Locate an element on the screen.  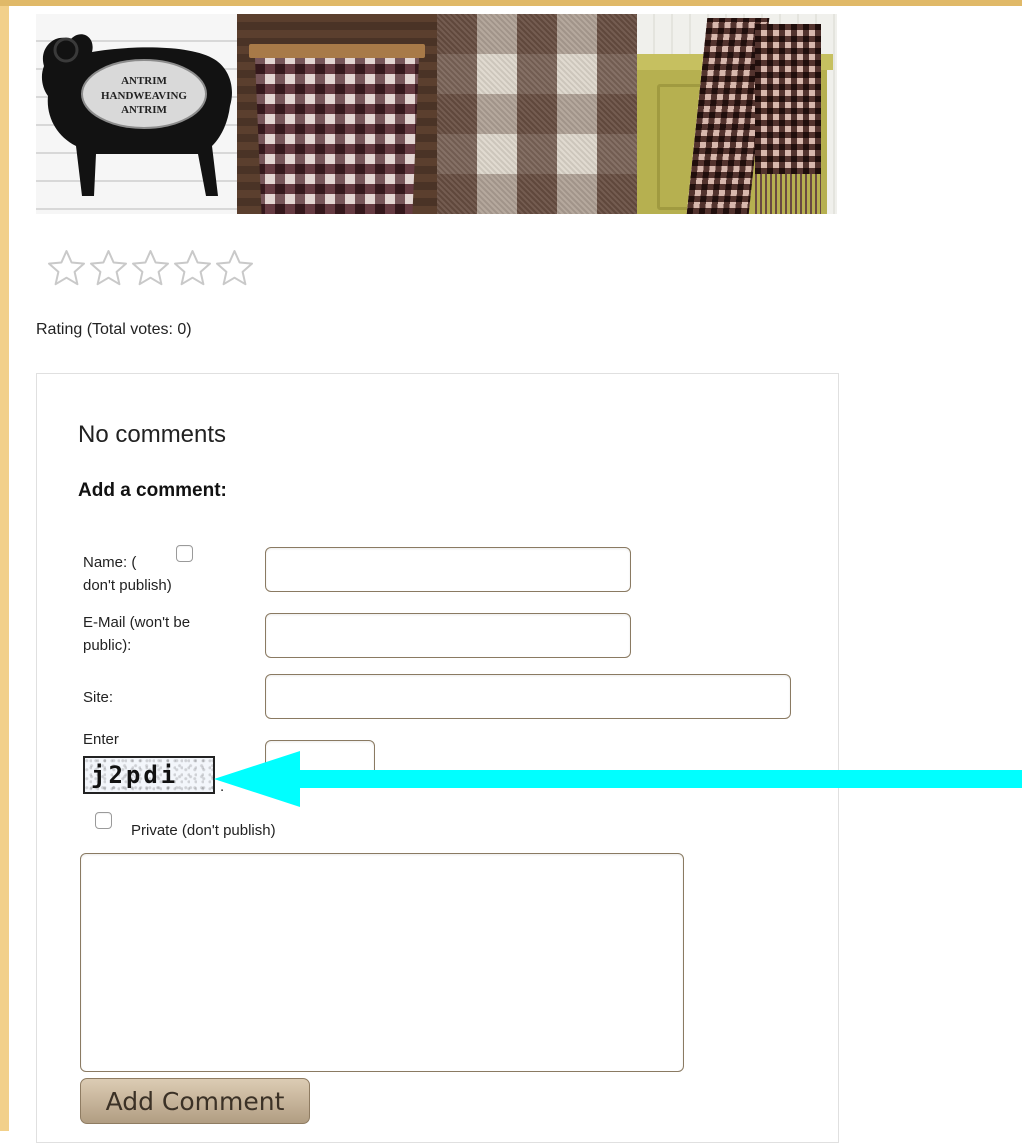
comment-textarea is located at coordinates (382, 962).